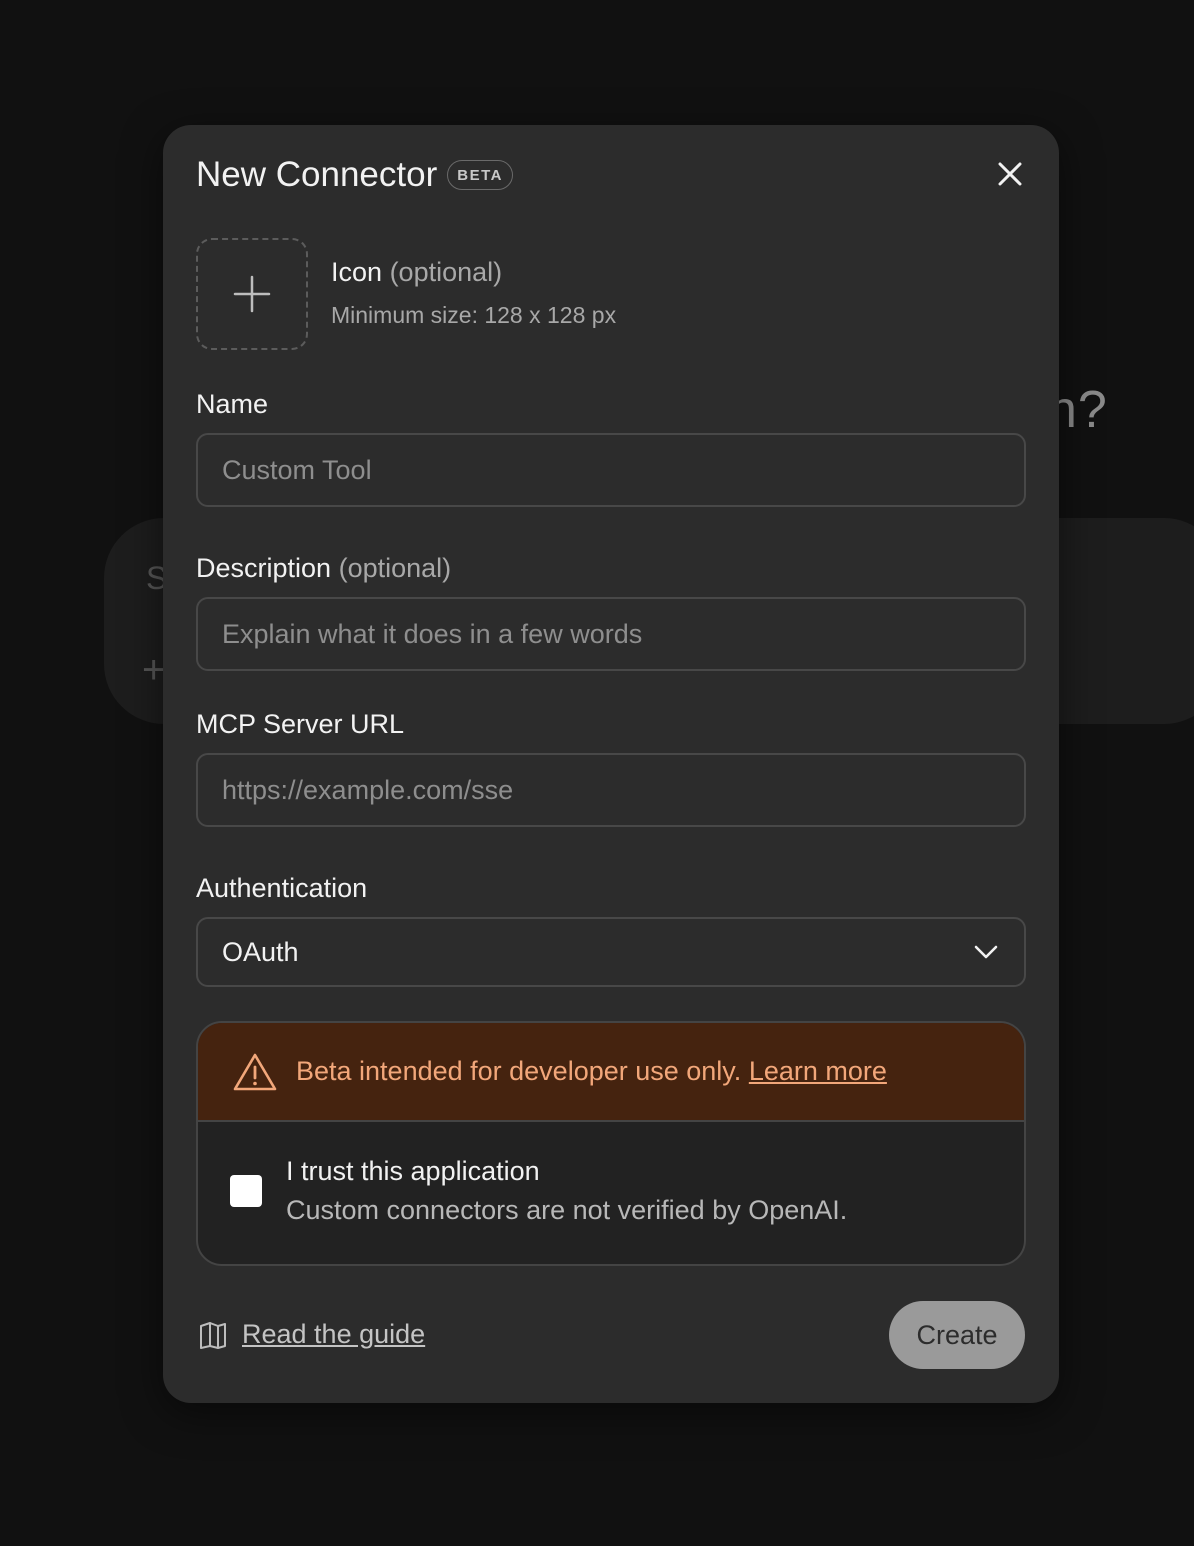 The height and width of the screenshot is (1546, 1194). I want to click on close-icon, so click(1010, 174).